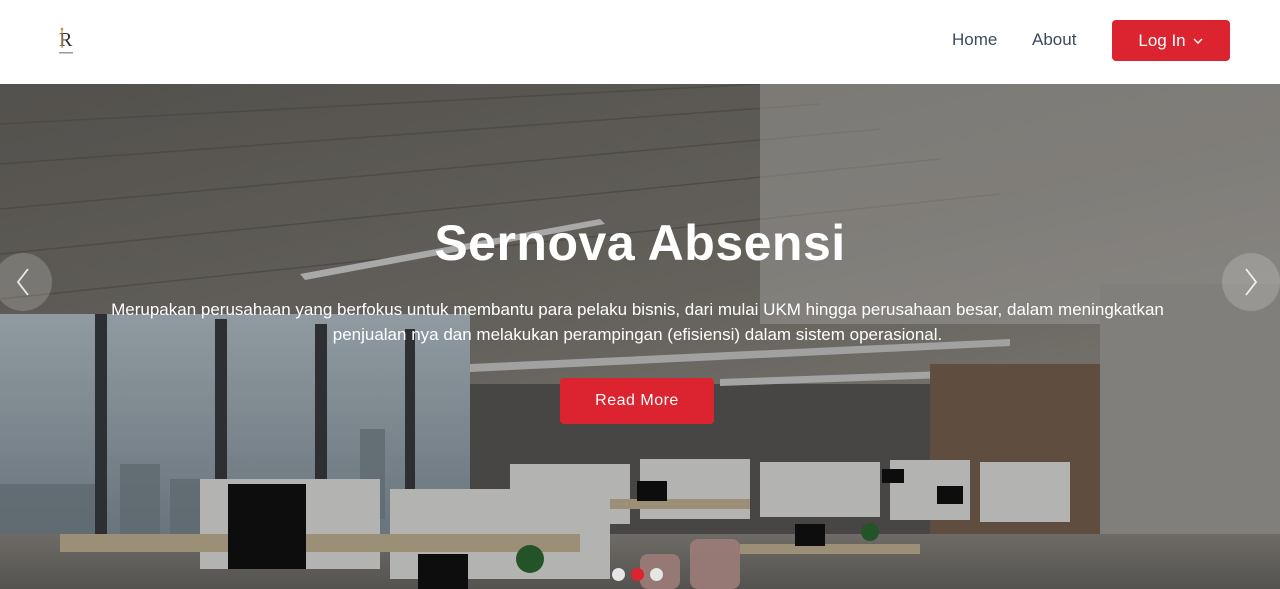  Describe the element at coordinates (1198, 41) in the screenshot. I see `chevron-down-icon` at that location.